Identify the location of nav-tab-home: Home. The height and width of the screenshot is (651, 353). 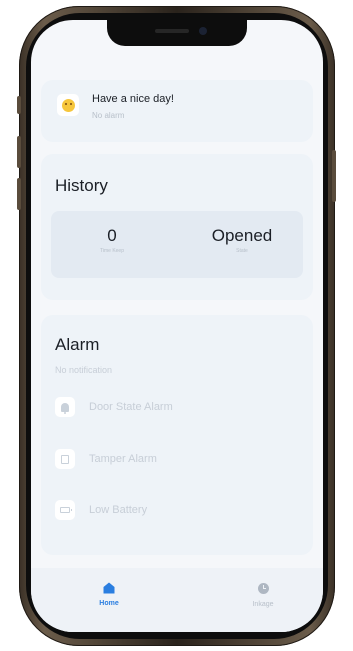
(109, 594).